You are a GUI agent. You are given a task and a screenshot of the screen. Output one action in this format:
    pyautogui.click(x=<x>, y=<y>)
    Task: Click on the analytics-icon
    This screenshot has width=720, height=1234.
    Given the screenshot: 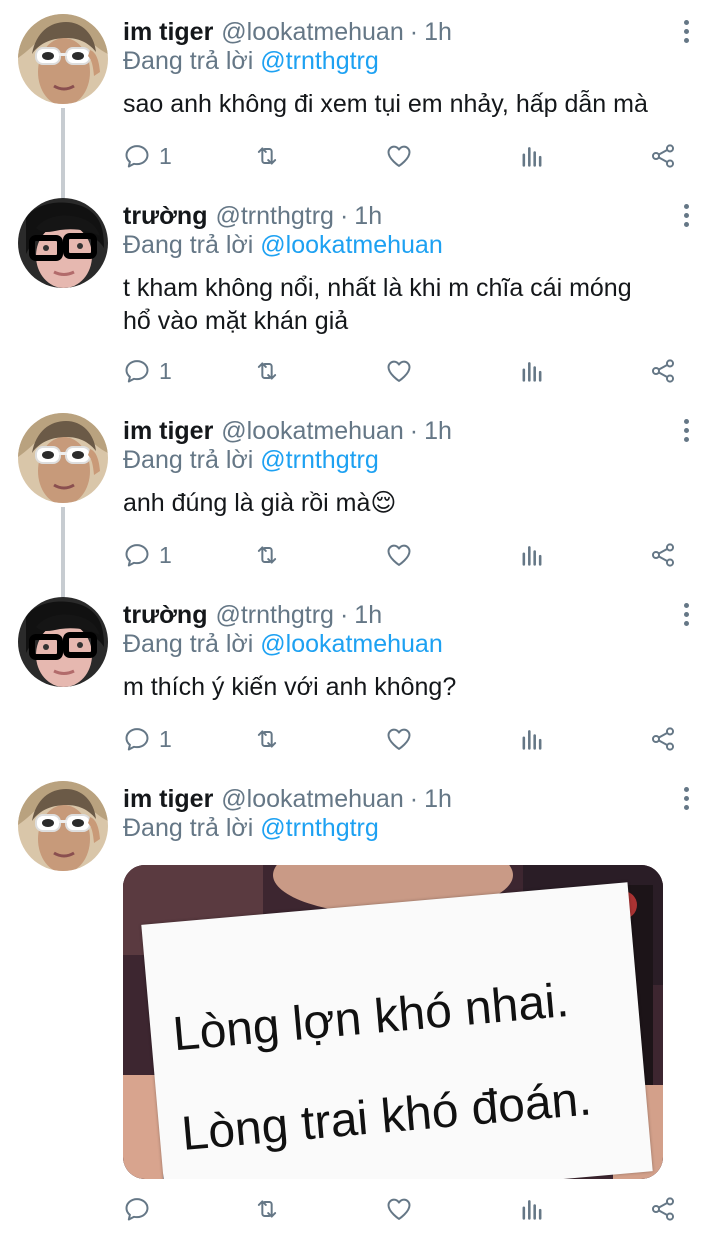 What is the action you would take?
    pyautogui.click(x=532, y=739)
    